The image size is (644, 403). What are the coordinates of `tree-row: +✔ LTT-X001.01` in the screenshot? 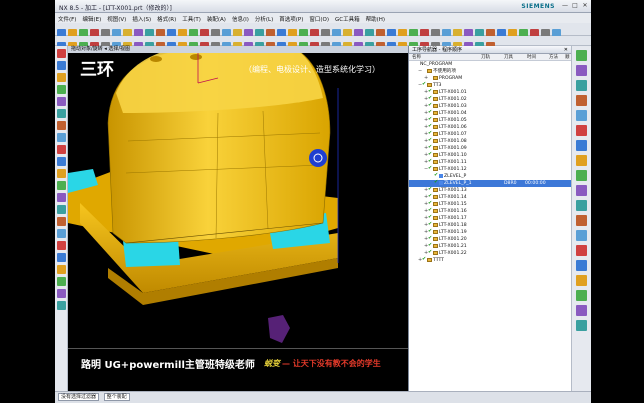 It's located at (490, 92).